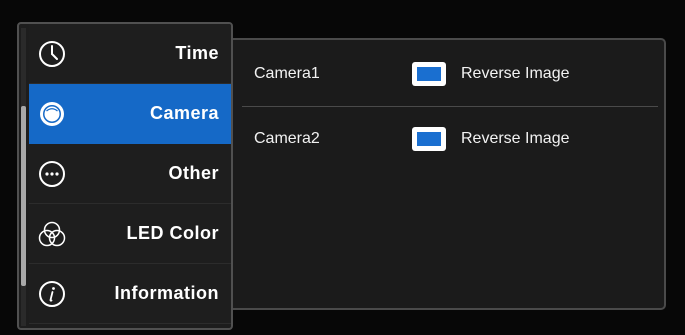  What do you see at coordinates (130, 114) in the screenshot?
I see `sidebar-item-camera: Camera` at bounding box center [130, 114].